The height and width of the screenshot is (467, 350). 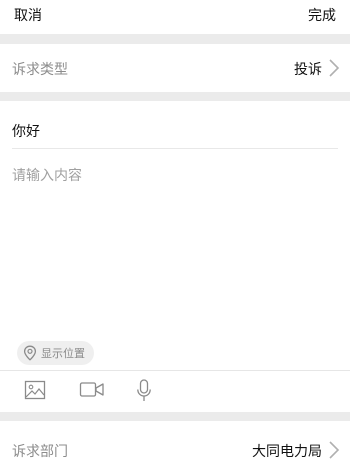 What do you see at coordinates (92, 390) in the screenshot?
I see `video-icon` at bounding box center [92, 390].